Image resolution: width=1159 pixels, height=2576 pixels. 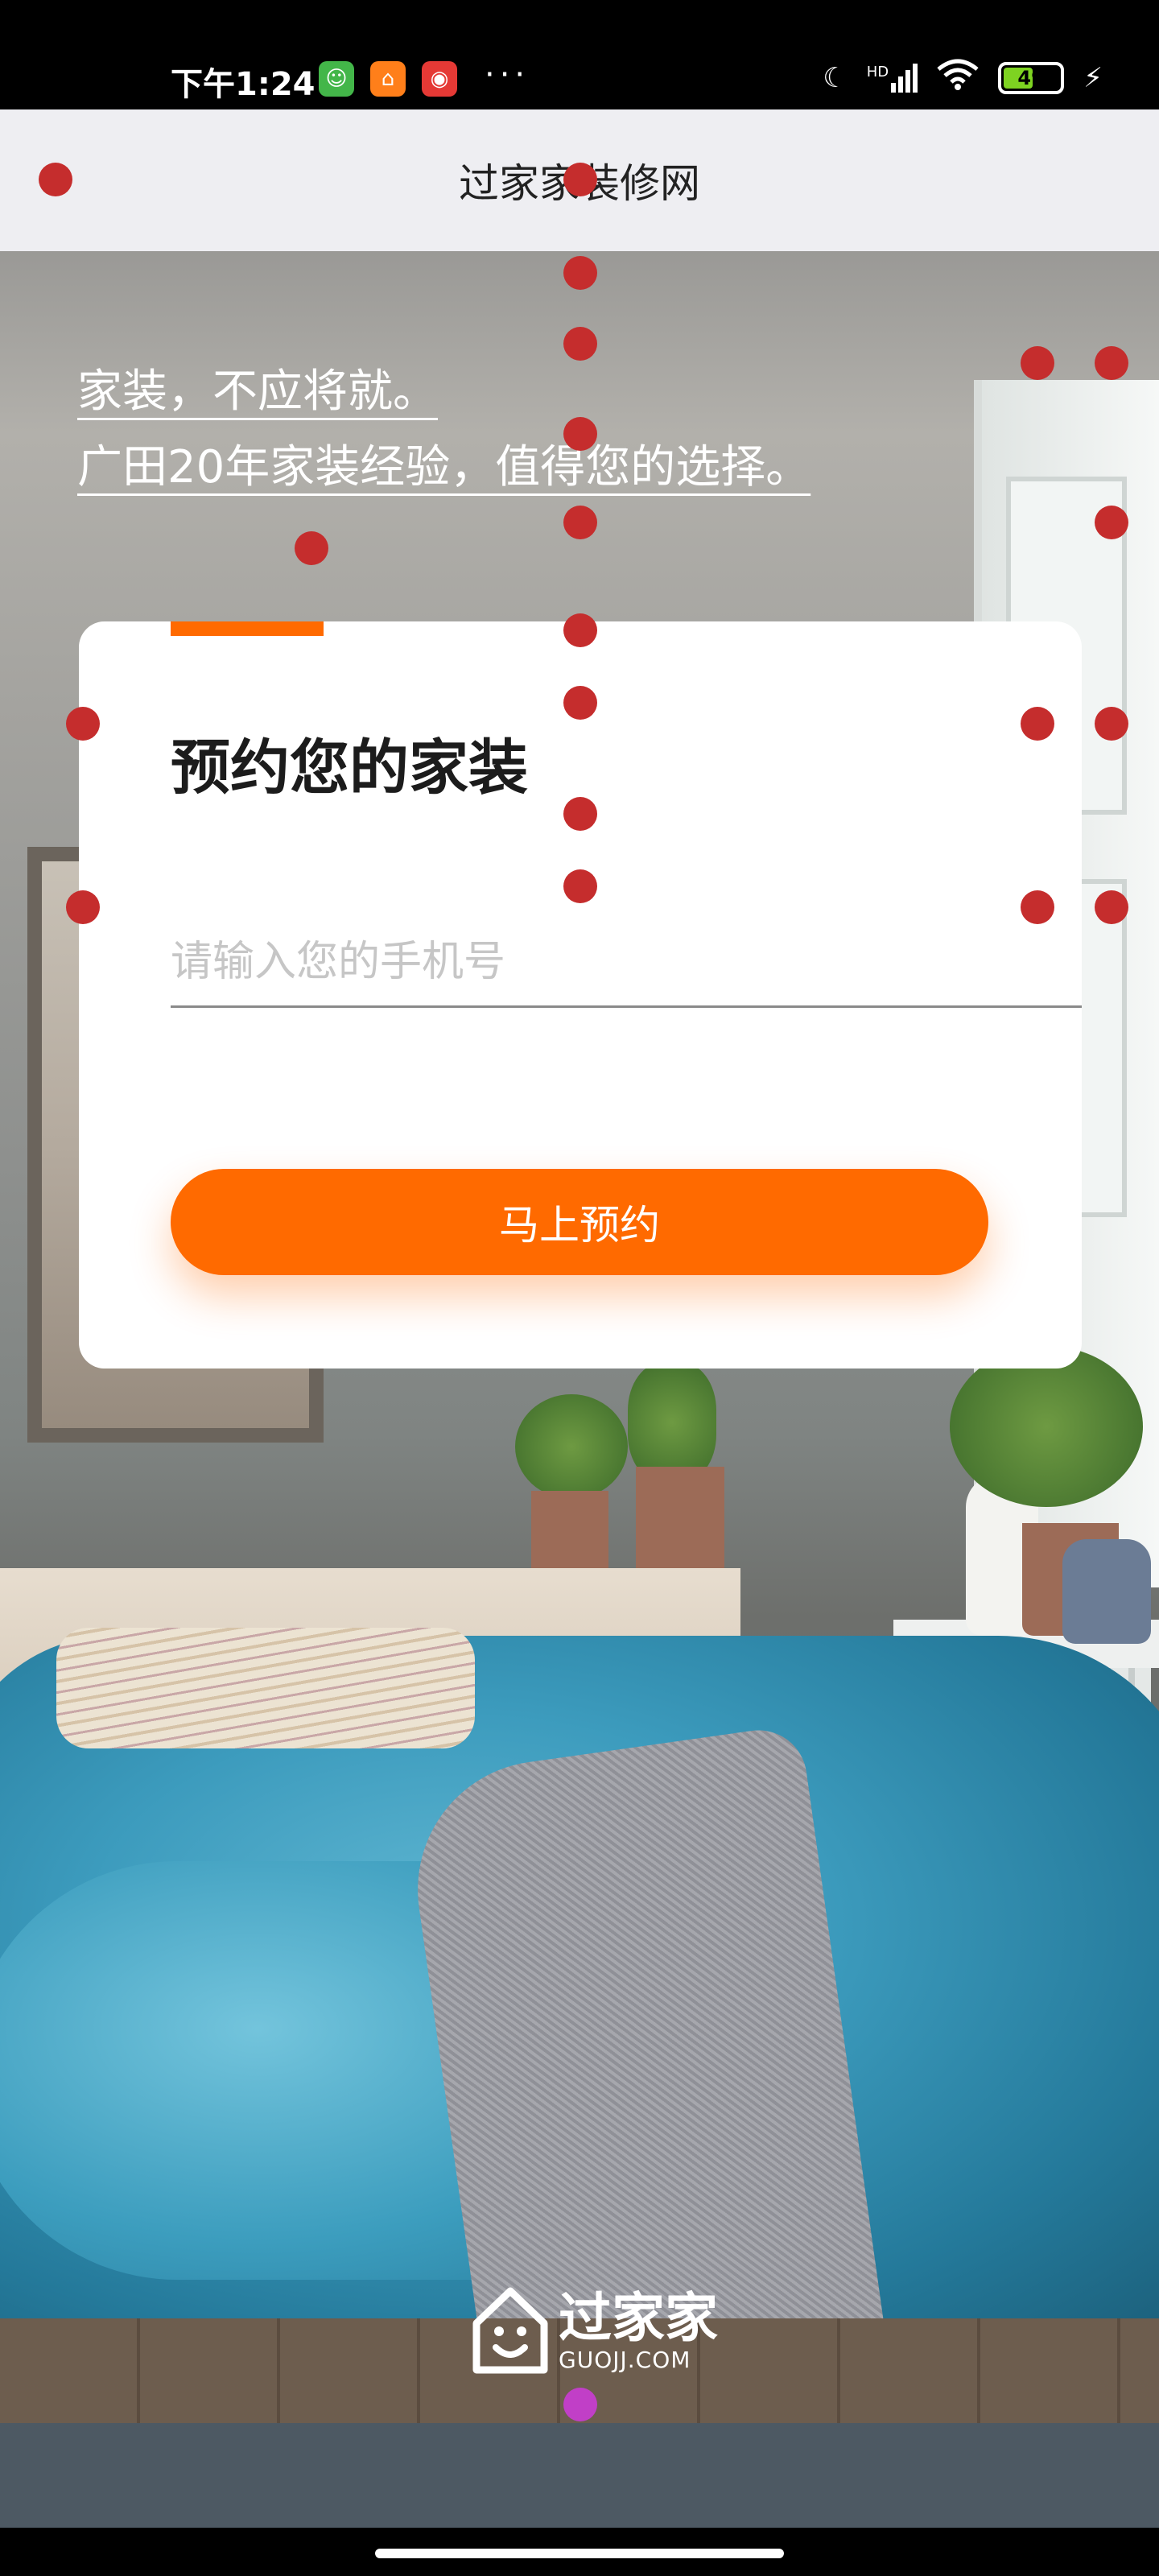 I want to click on pillow-image, so click(x=265, y=1688).